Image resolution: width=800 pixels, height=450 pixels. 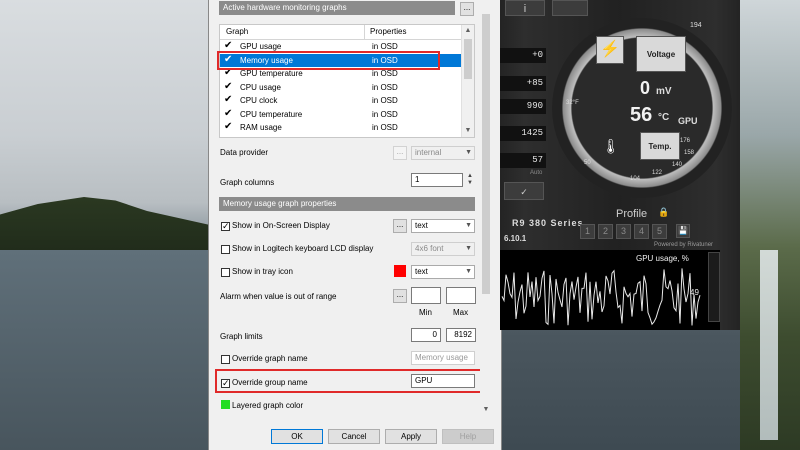 I want to click on graph-list-scrollbar: ▲ ▼, so click(x=467, y=81).